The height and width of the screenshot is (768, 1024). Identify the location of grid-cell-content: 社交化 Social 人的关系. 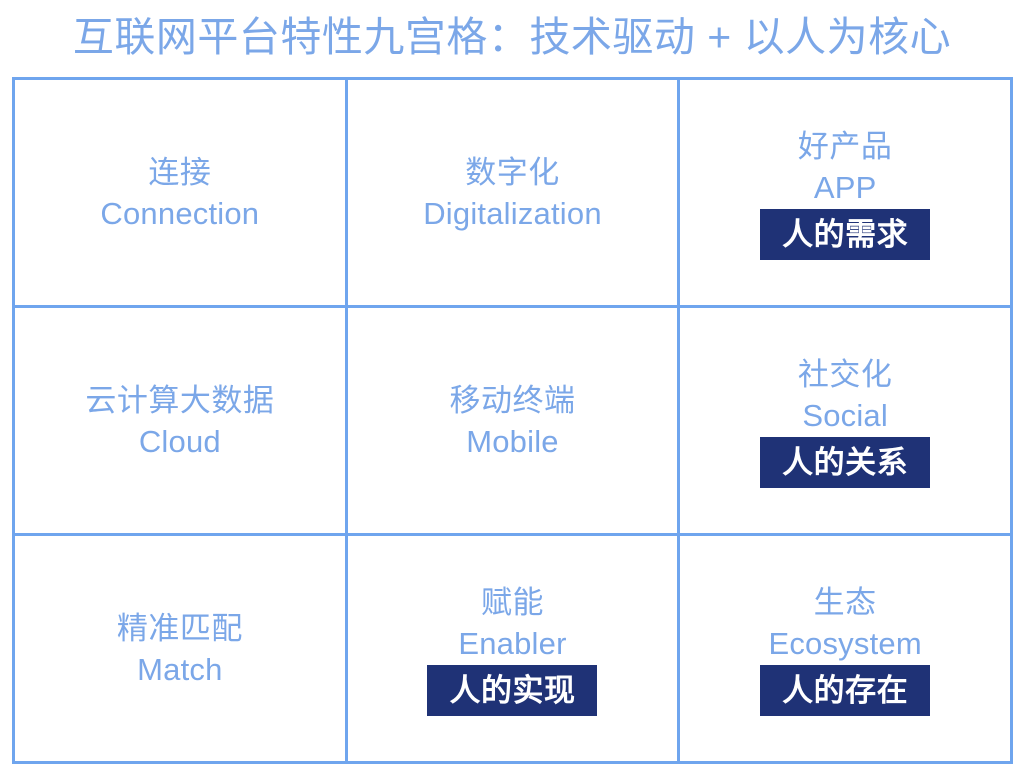
(845, 421).